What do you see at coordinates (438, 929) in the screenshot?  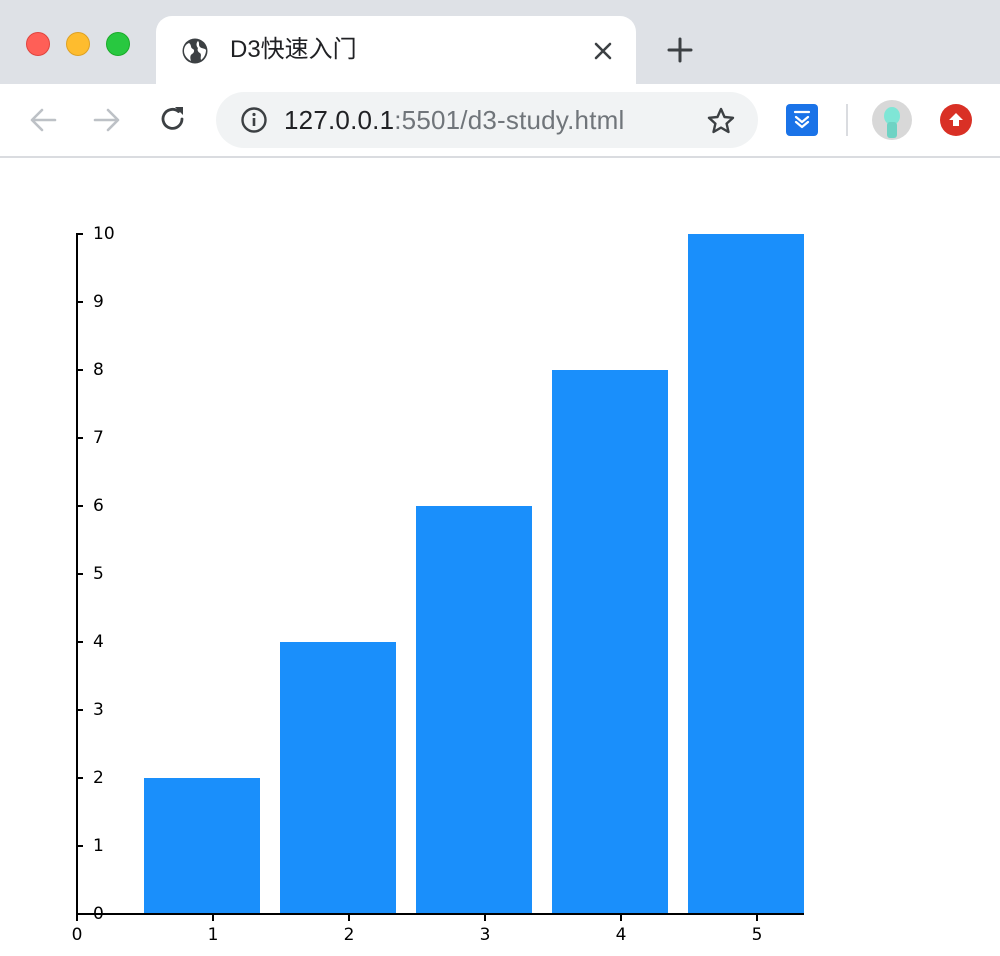 I see `x-axis: 0 1 2 3 4 5` at bounding box center [438, 929].